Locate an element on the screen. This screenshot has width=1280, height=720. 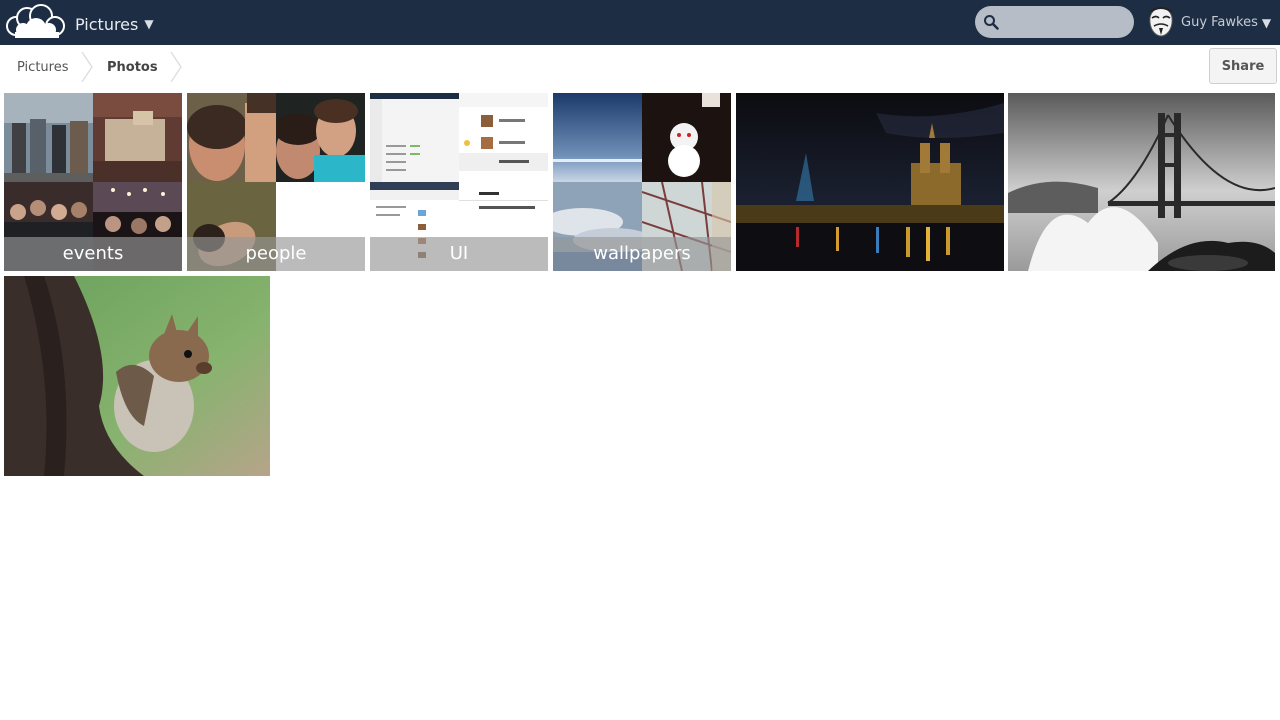
breadcrumb: Pictures Photos Share is located at coordinates (640, 67).